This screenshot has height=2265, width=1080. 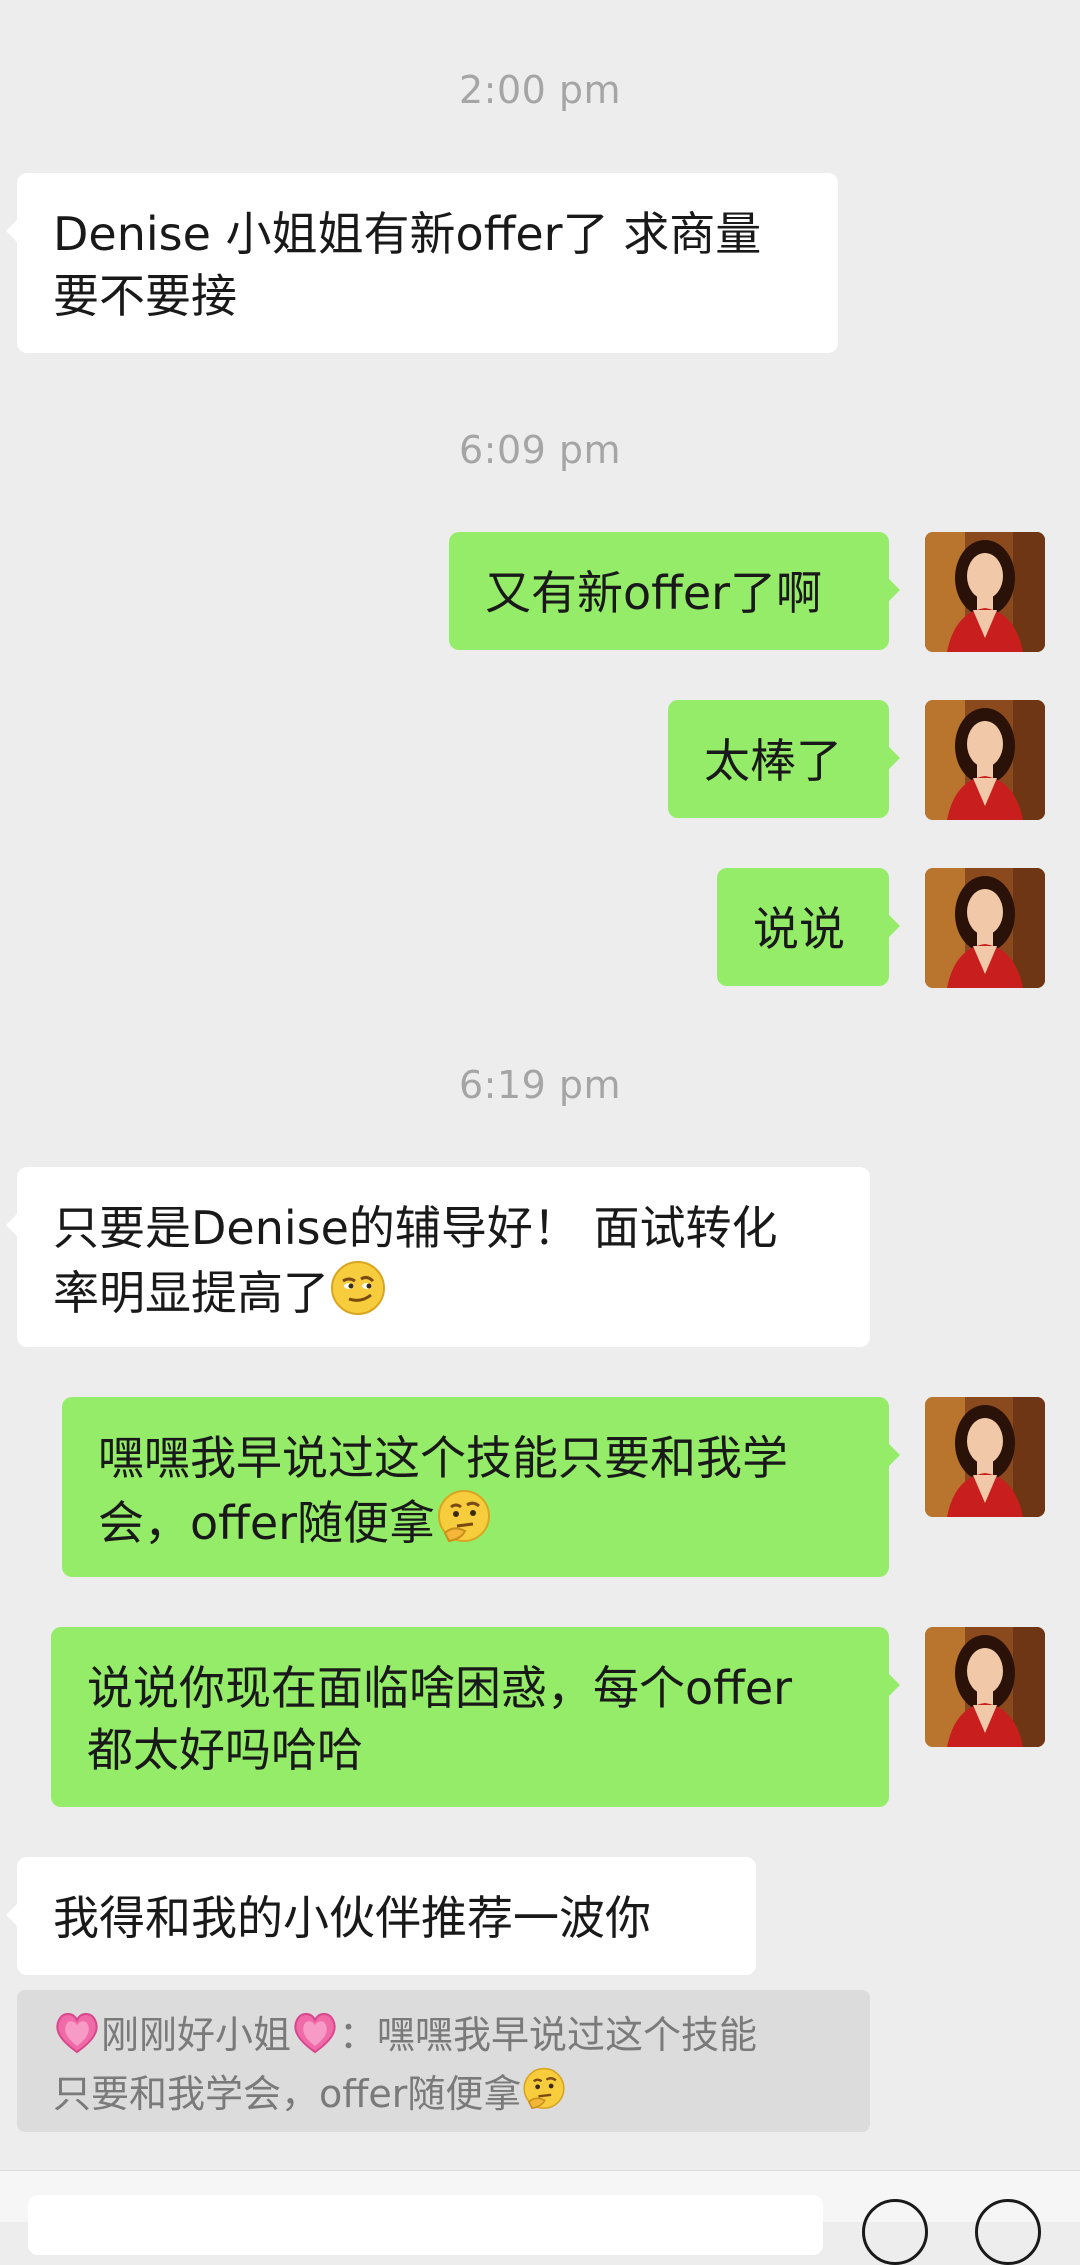 I want to click on timestamp: 2:00 pm, so click(x=540, y=90).